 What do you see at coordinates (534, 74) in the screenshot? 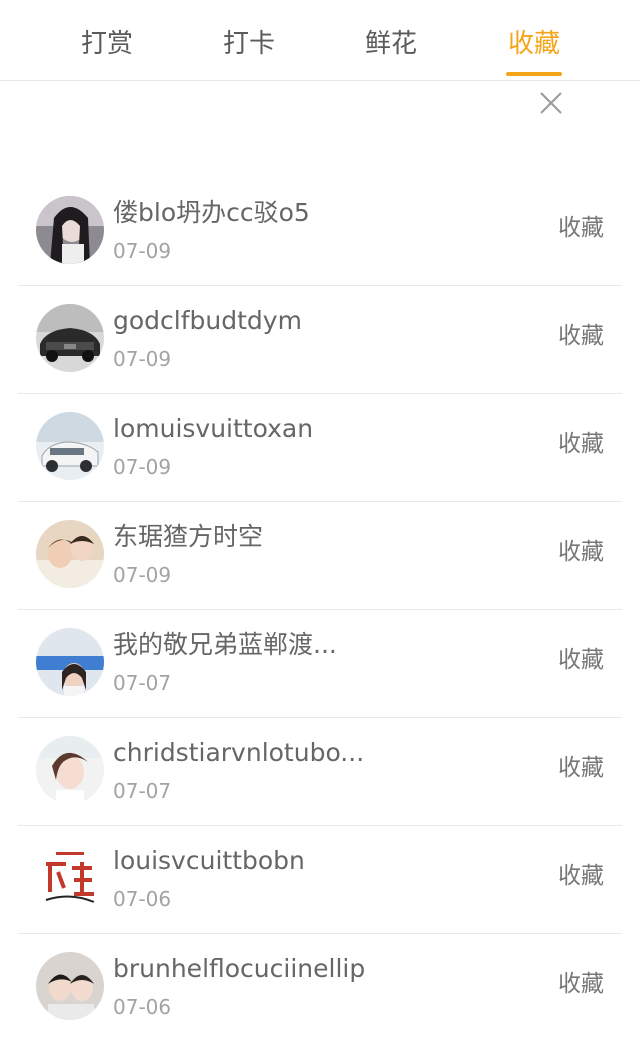
I see `active-tab-indicator` at bounding box center [534, 74].